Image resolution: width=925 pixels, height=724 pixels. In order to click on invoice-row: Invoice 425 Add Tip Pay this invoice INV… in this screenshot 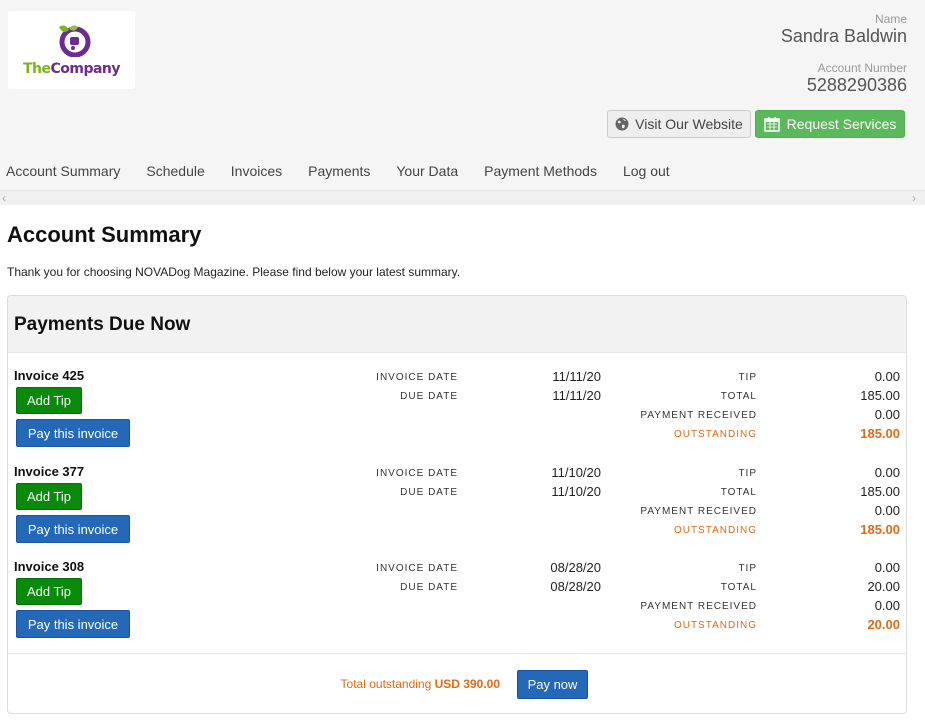, I will do `click(458, 415)`.